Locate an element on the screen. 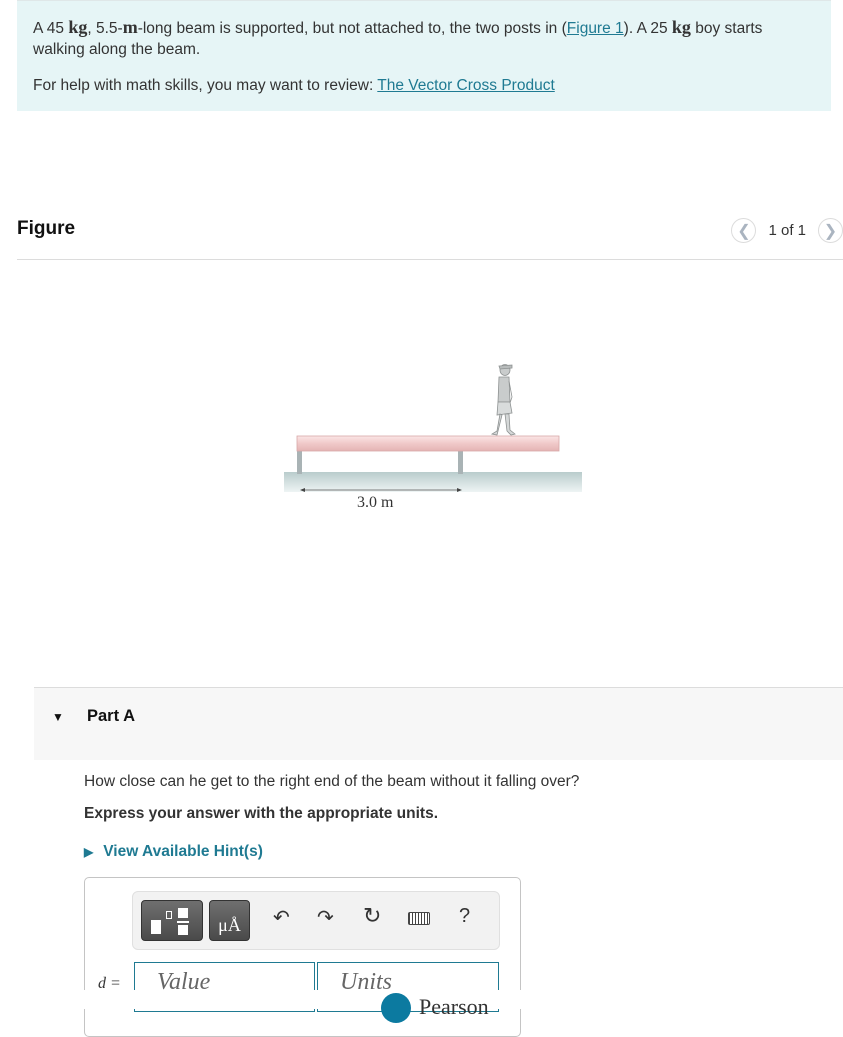 This screenshot has height=1037, width=843. expand-triangle-icon: ▶ is located at coordinates (89, 852).